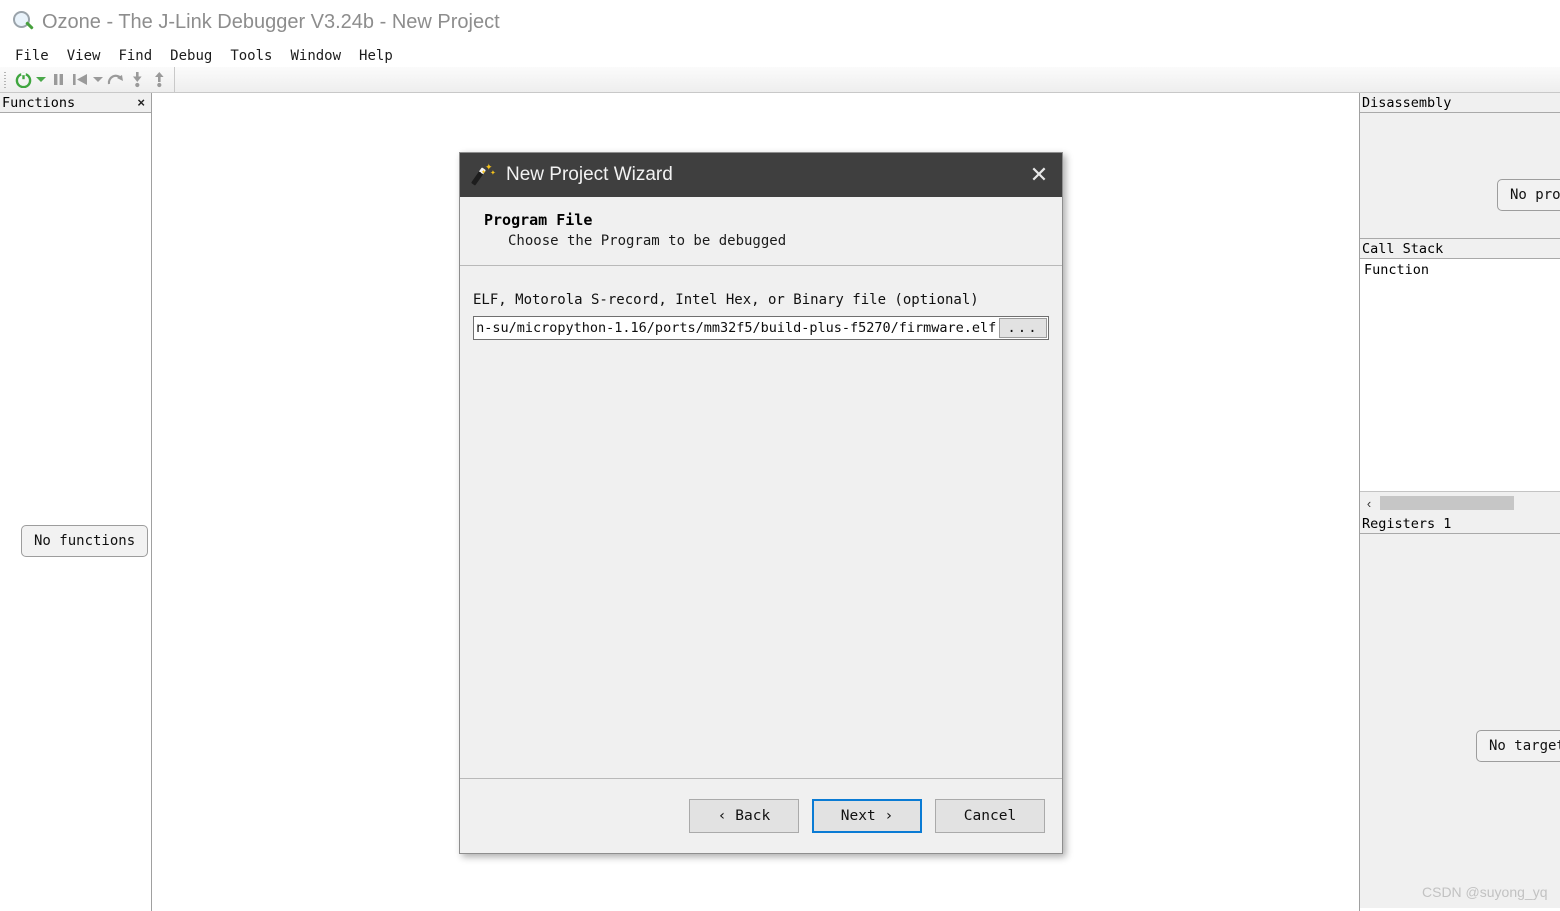 This screenshot has height=911, width=1560. What do you see at coordinates (780, 79) in the screenshot?
I see `main-toolbar` at bounding box center [780, 79].